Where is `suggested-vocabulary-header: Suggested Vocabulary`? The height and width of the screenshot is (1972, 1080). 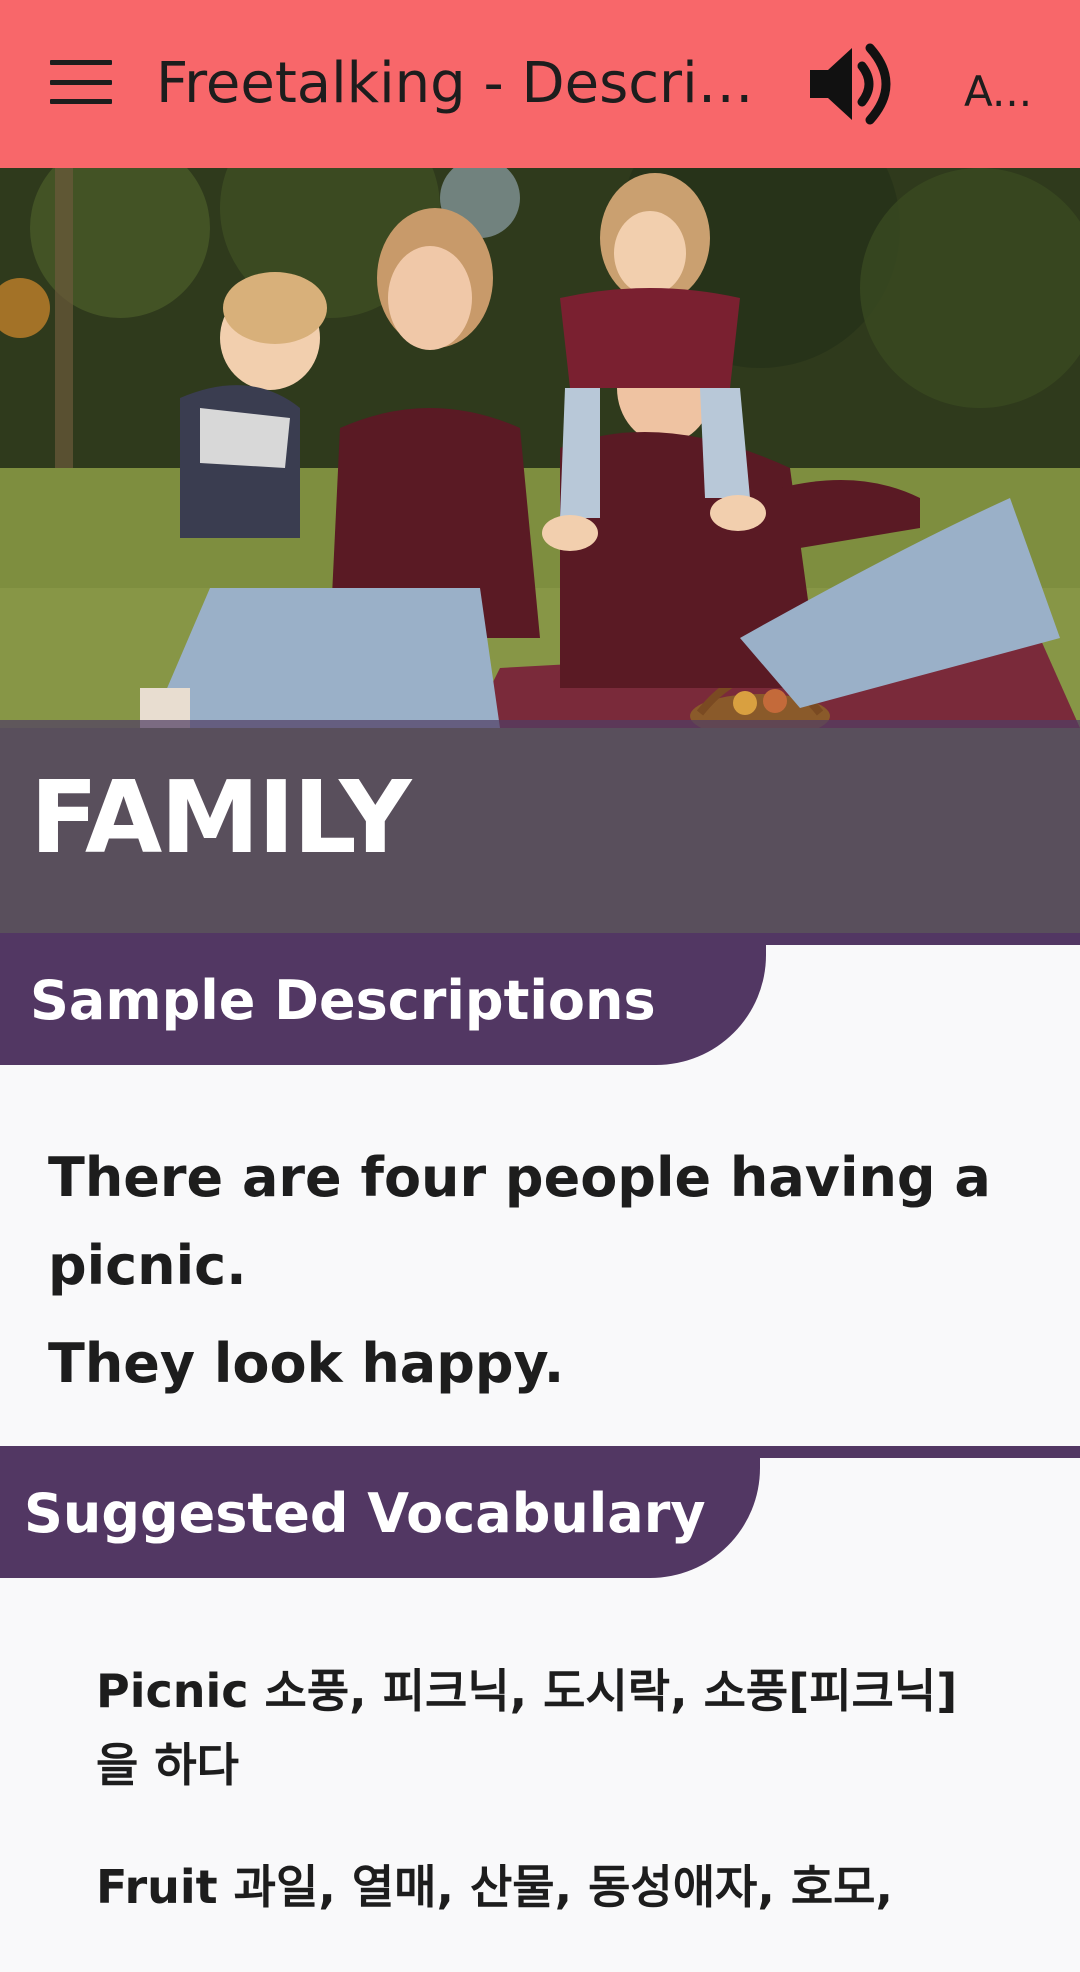
suggested-vocabulary-header: Suggested Vocabulary is located at coordinates (540, 1512).